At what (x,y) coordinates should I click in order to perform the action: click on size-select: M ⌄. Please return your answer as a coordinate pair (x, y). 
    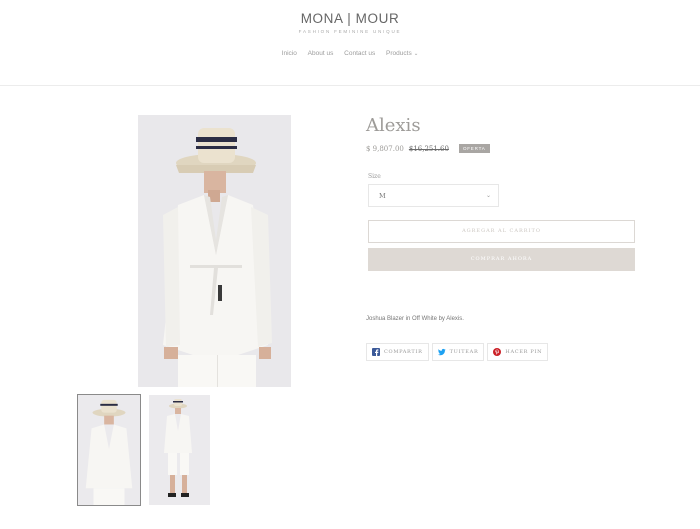
    Looking at the image, I should click on (433, 195).